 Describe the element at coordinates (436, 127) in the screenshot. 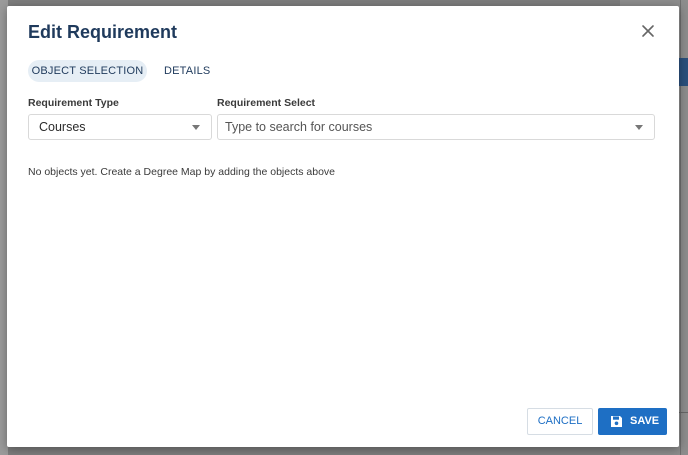

I see `requirement-select-input: Type to search for courses` at that location.